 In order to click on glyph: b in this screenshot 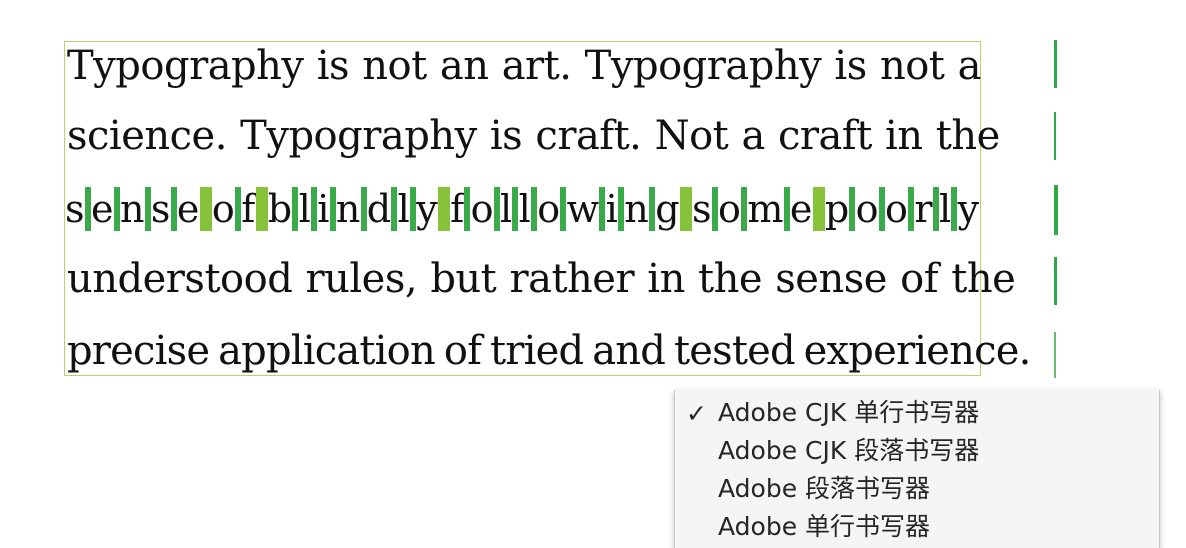, I will do `click(280, 209)`.